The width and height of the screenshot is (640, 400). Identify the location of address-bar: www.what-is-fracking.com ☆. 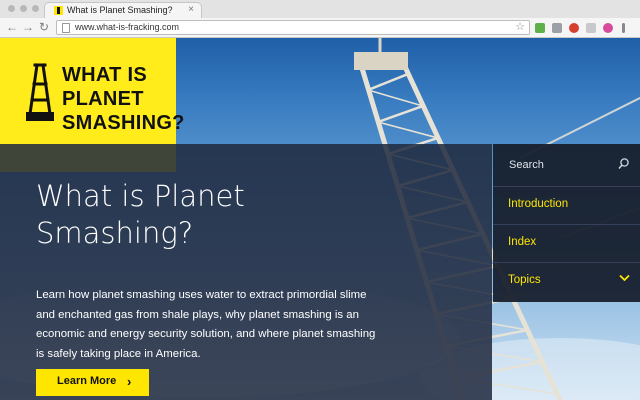
(293, 27).